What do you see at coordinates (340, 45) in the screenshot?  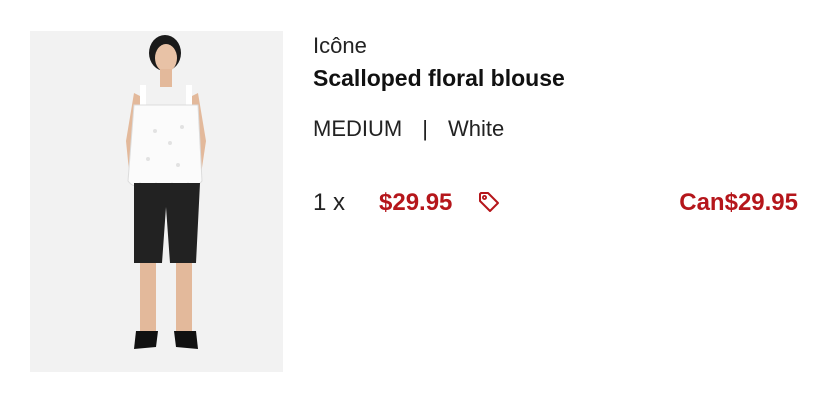 I see `product-brand: Icône` at bounding box center [340, 45].